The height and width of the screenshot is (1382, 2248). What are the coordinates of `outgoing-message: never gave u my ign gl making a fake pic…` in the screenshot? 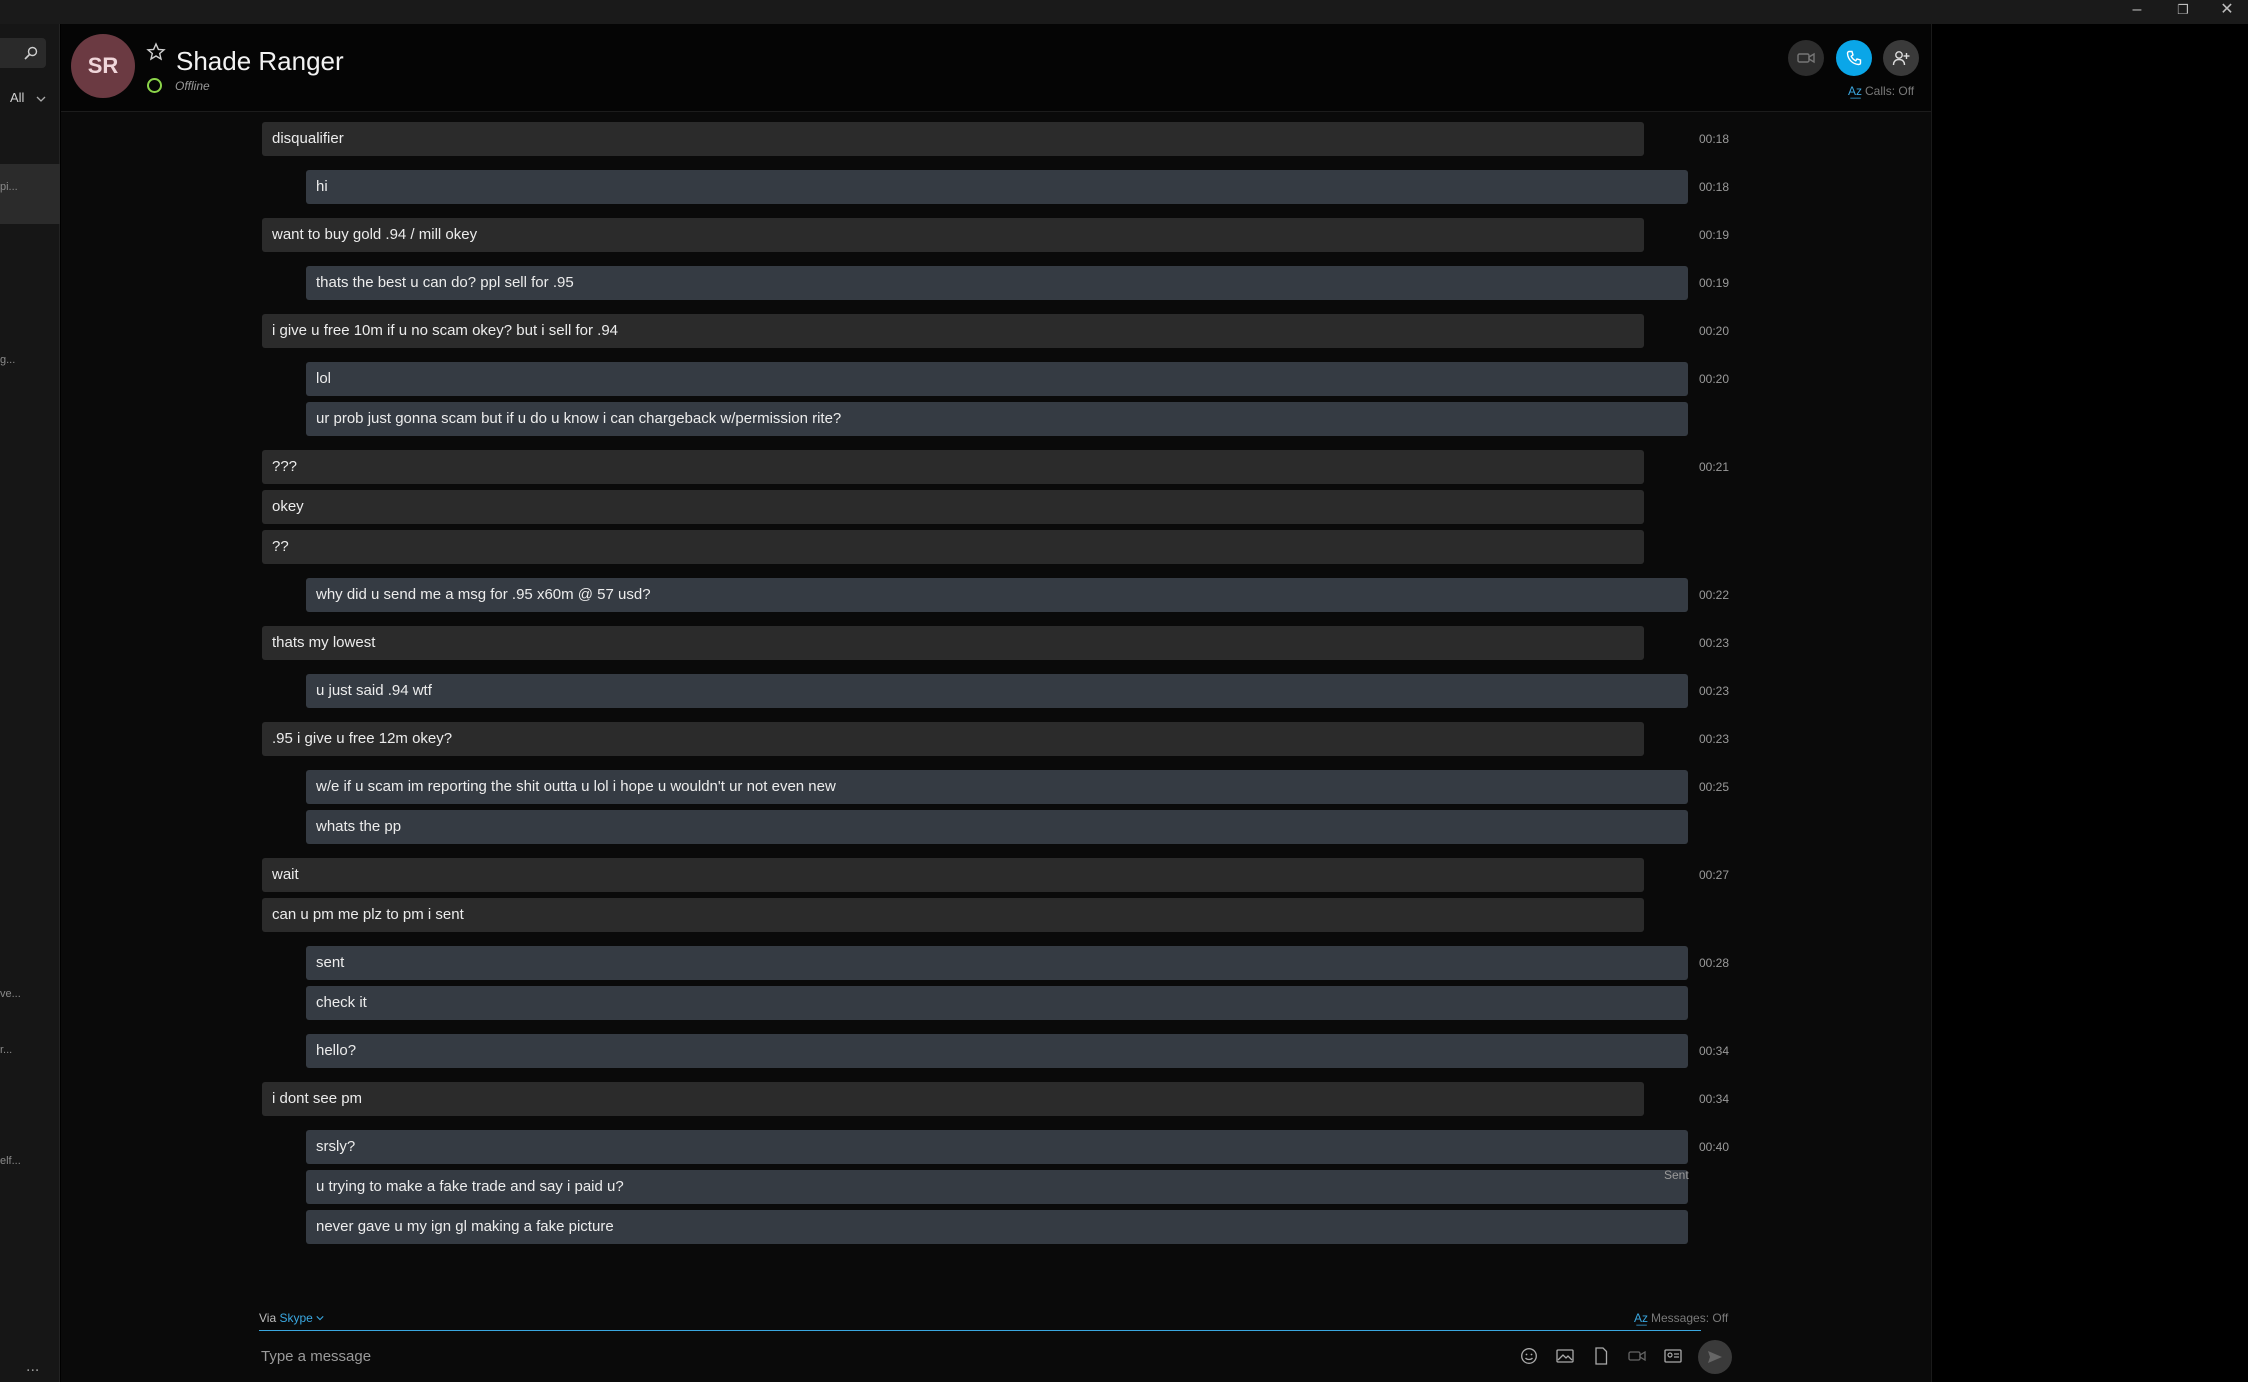 It's located at (997, 1227).